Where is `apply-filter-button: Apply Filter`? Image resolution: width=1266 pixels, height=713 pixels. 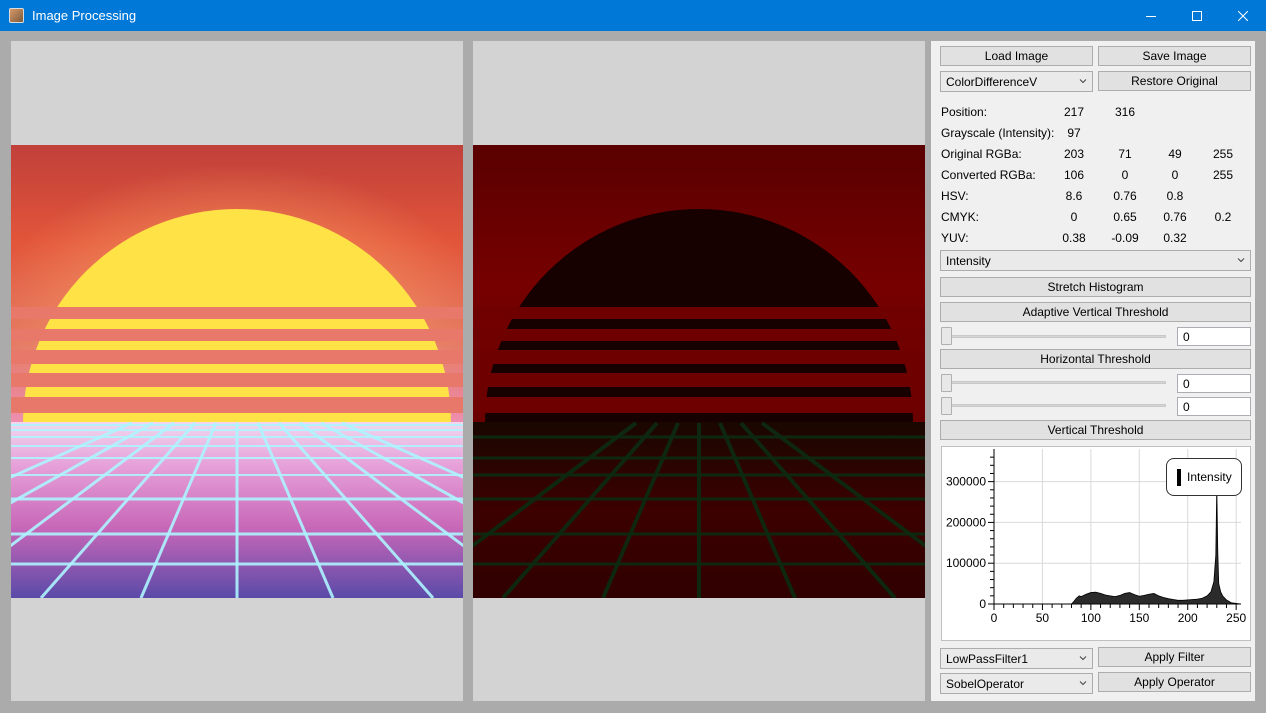
apply-filter-button: Apply Filter is located at coordinates (1174, 657).